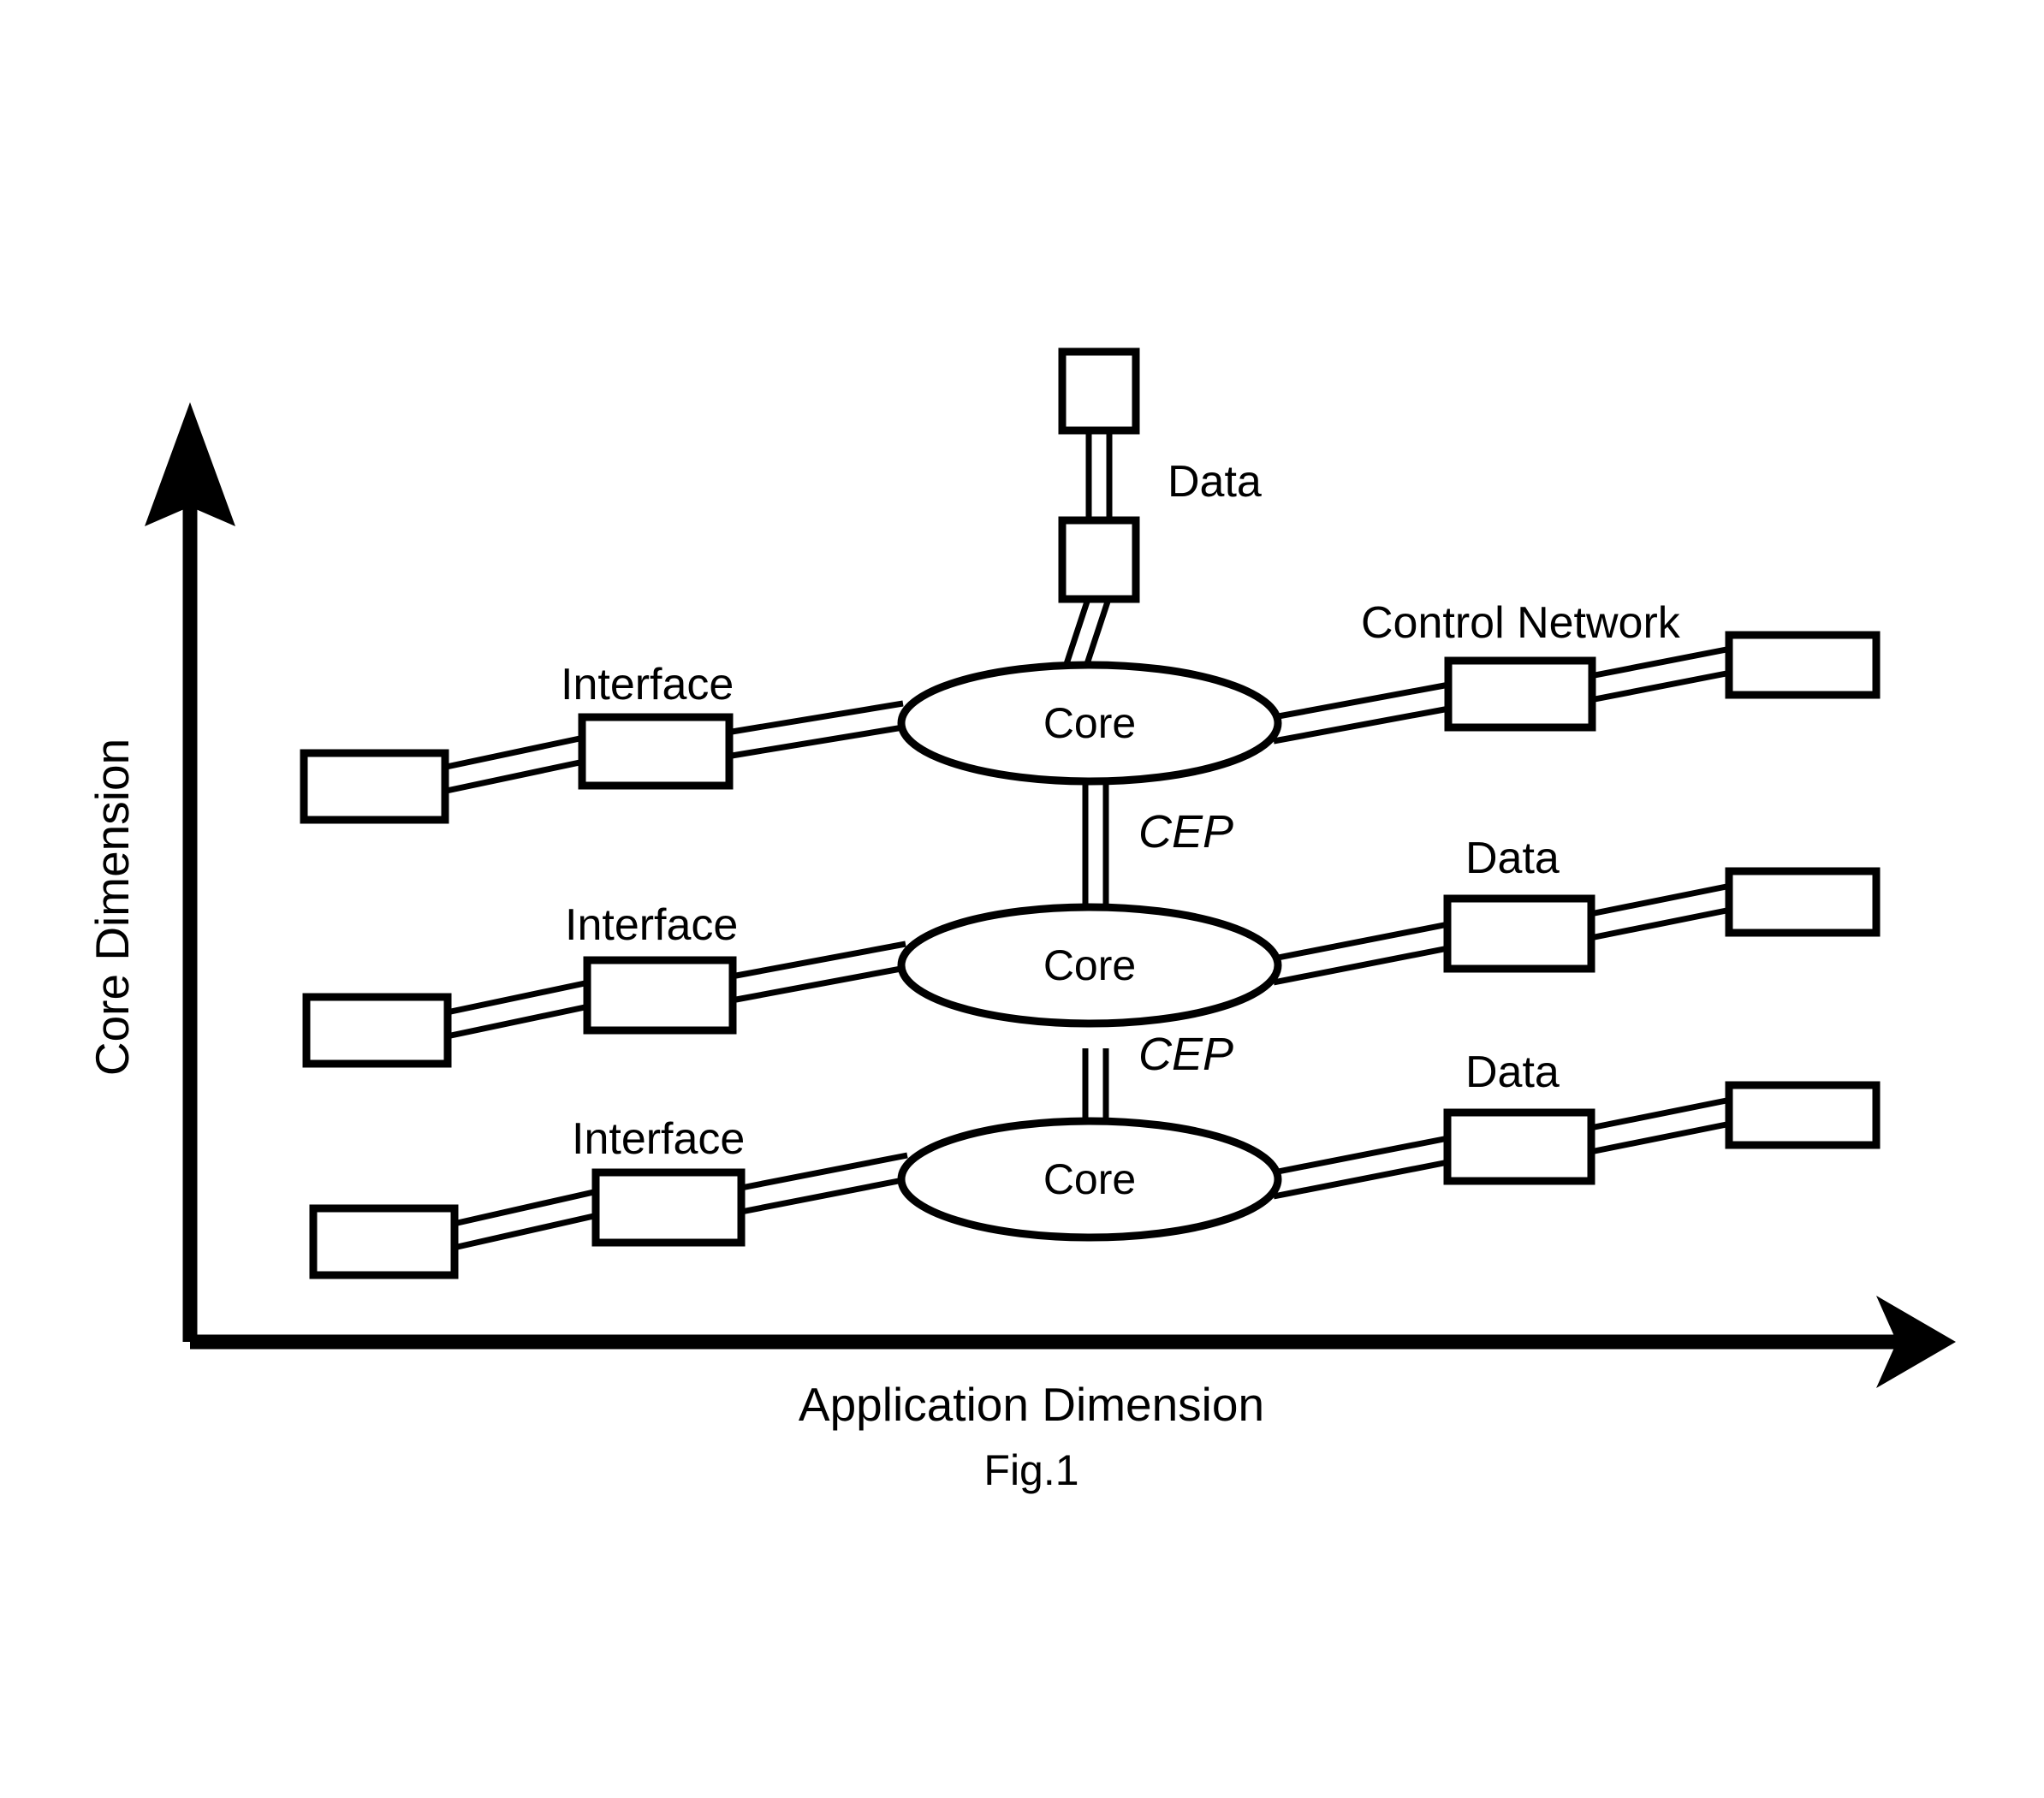 The height and width of the screenshot is (1798, 2044). I want to click on core-label-middle: Core, so click(1090, 965).